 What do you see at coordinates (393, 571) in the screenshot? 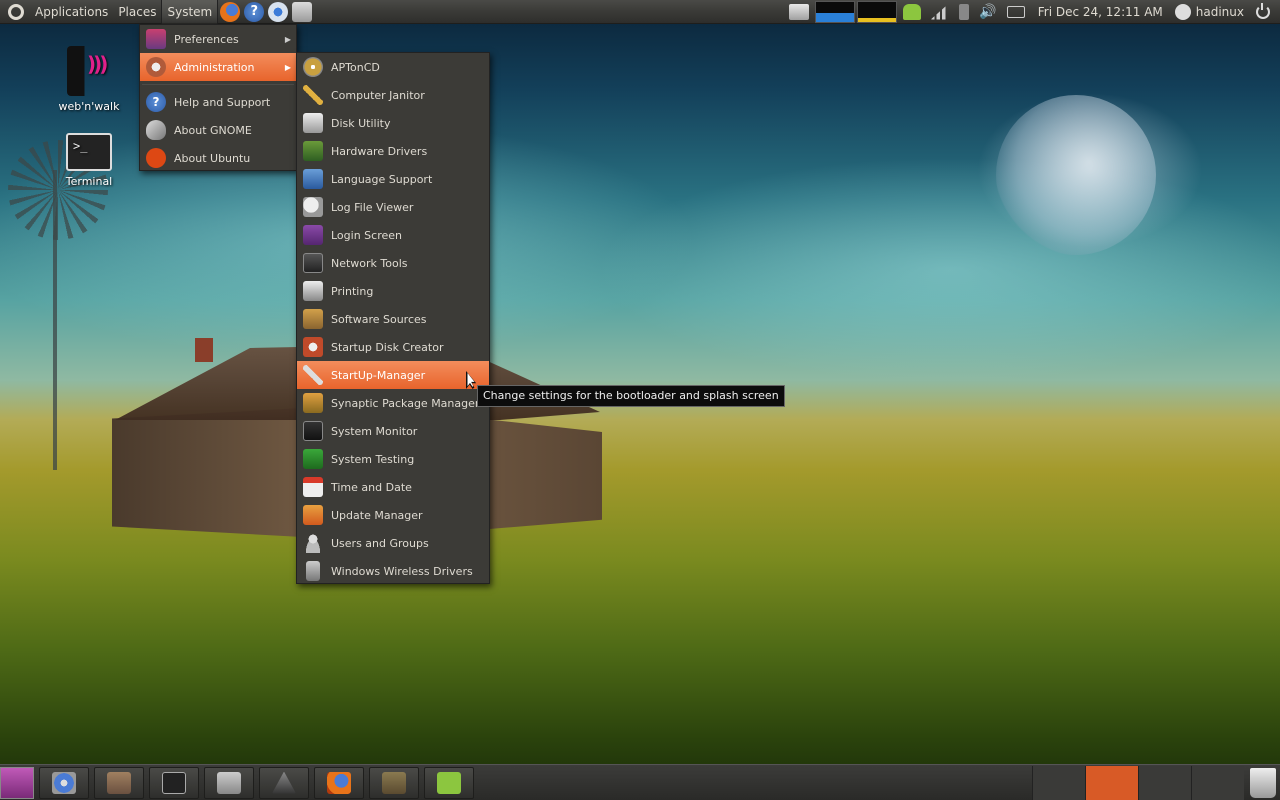
I see `menu-item-windows-wireless-drivers: Windows Wireless Drivers` at bounding box center [393, 571].